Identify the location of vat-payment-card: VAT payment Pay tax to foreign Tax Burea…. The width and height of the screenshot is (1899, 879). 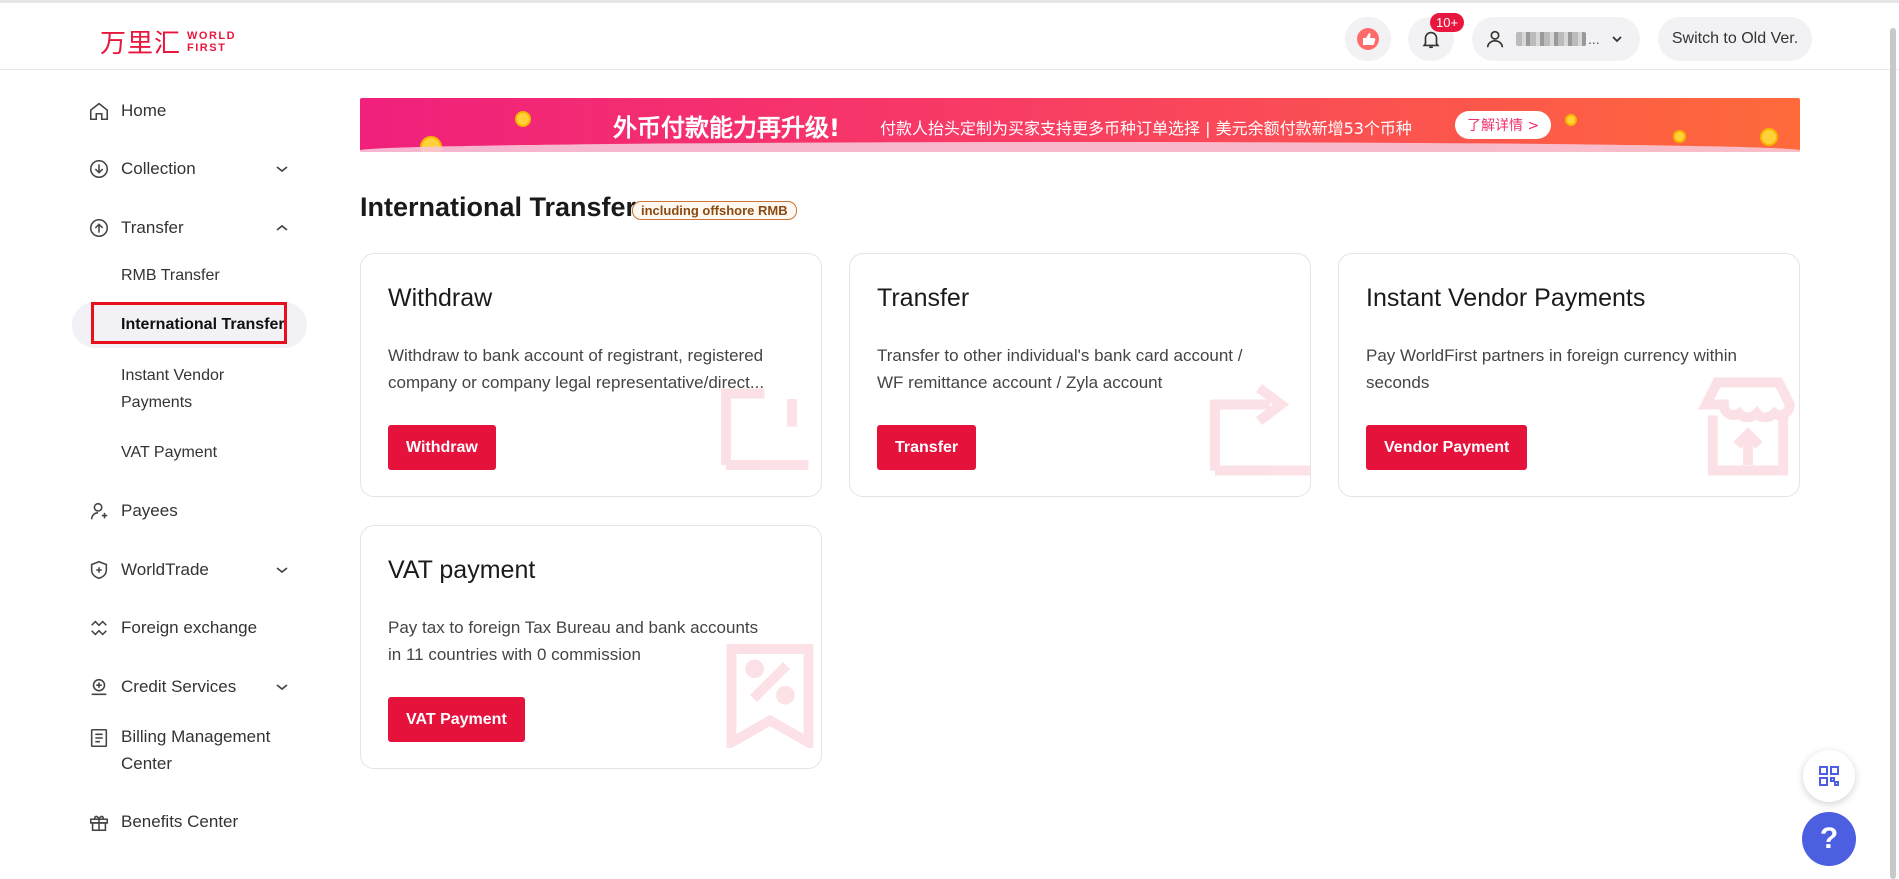
(591, 647).